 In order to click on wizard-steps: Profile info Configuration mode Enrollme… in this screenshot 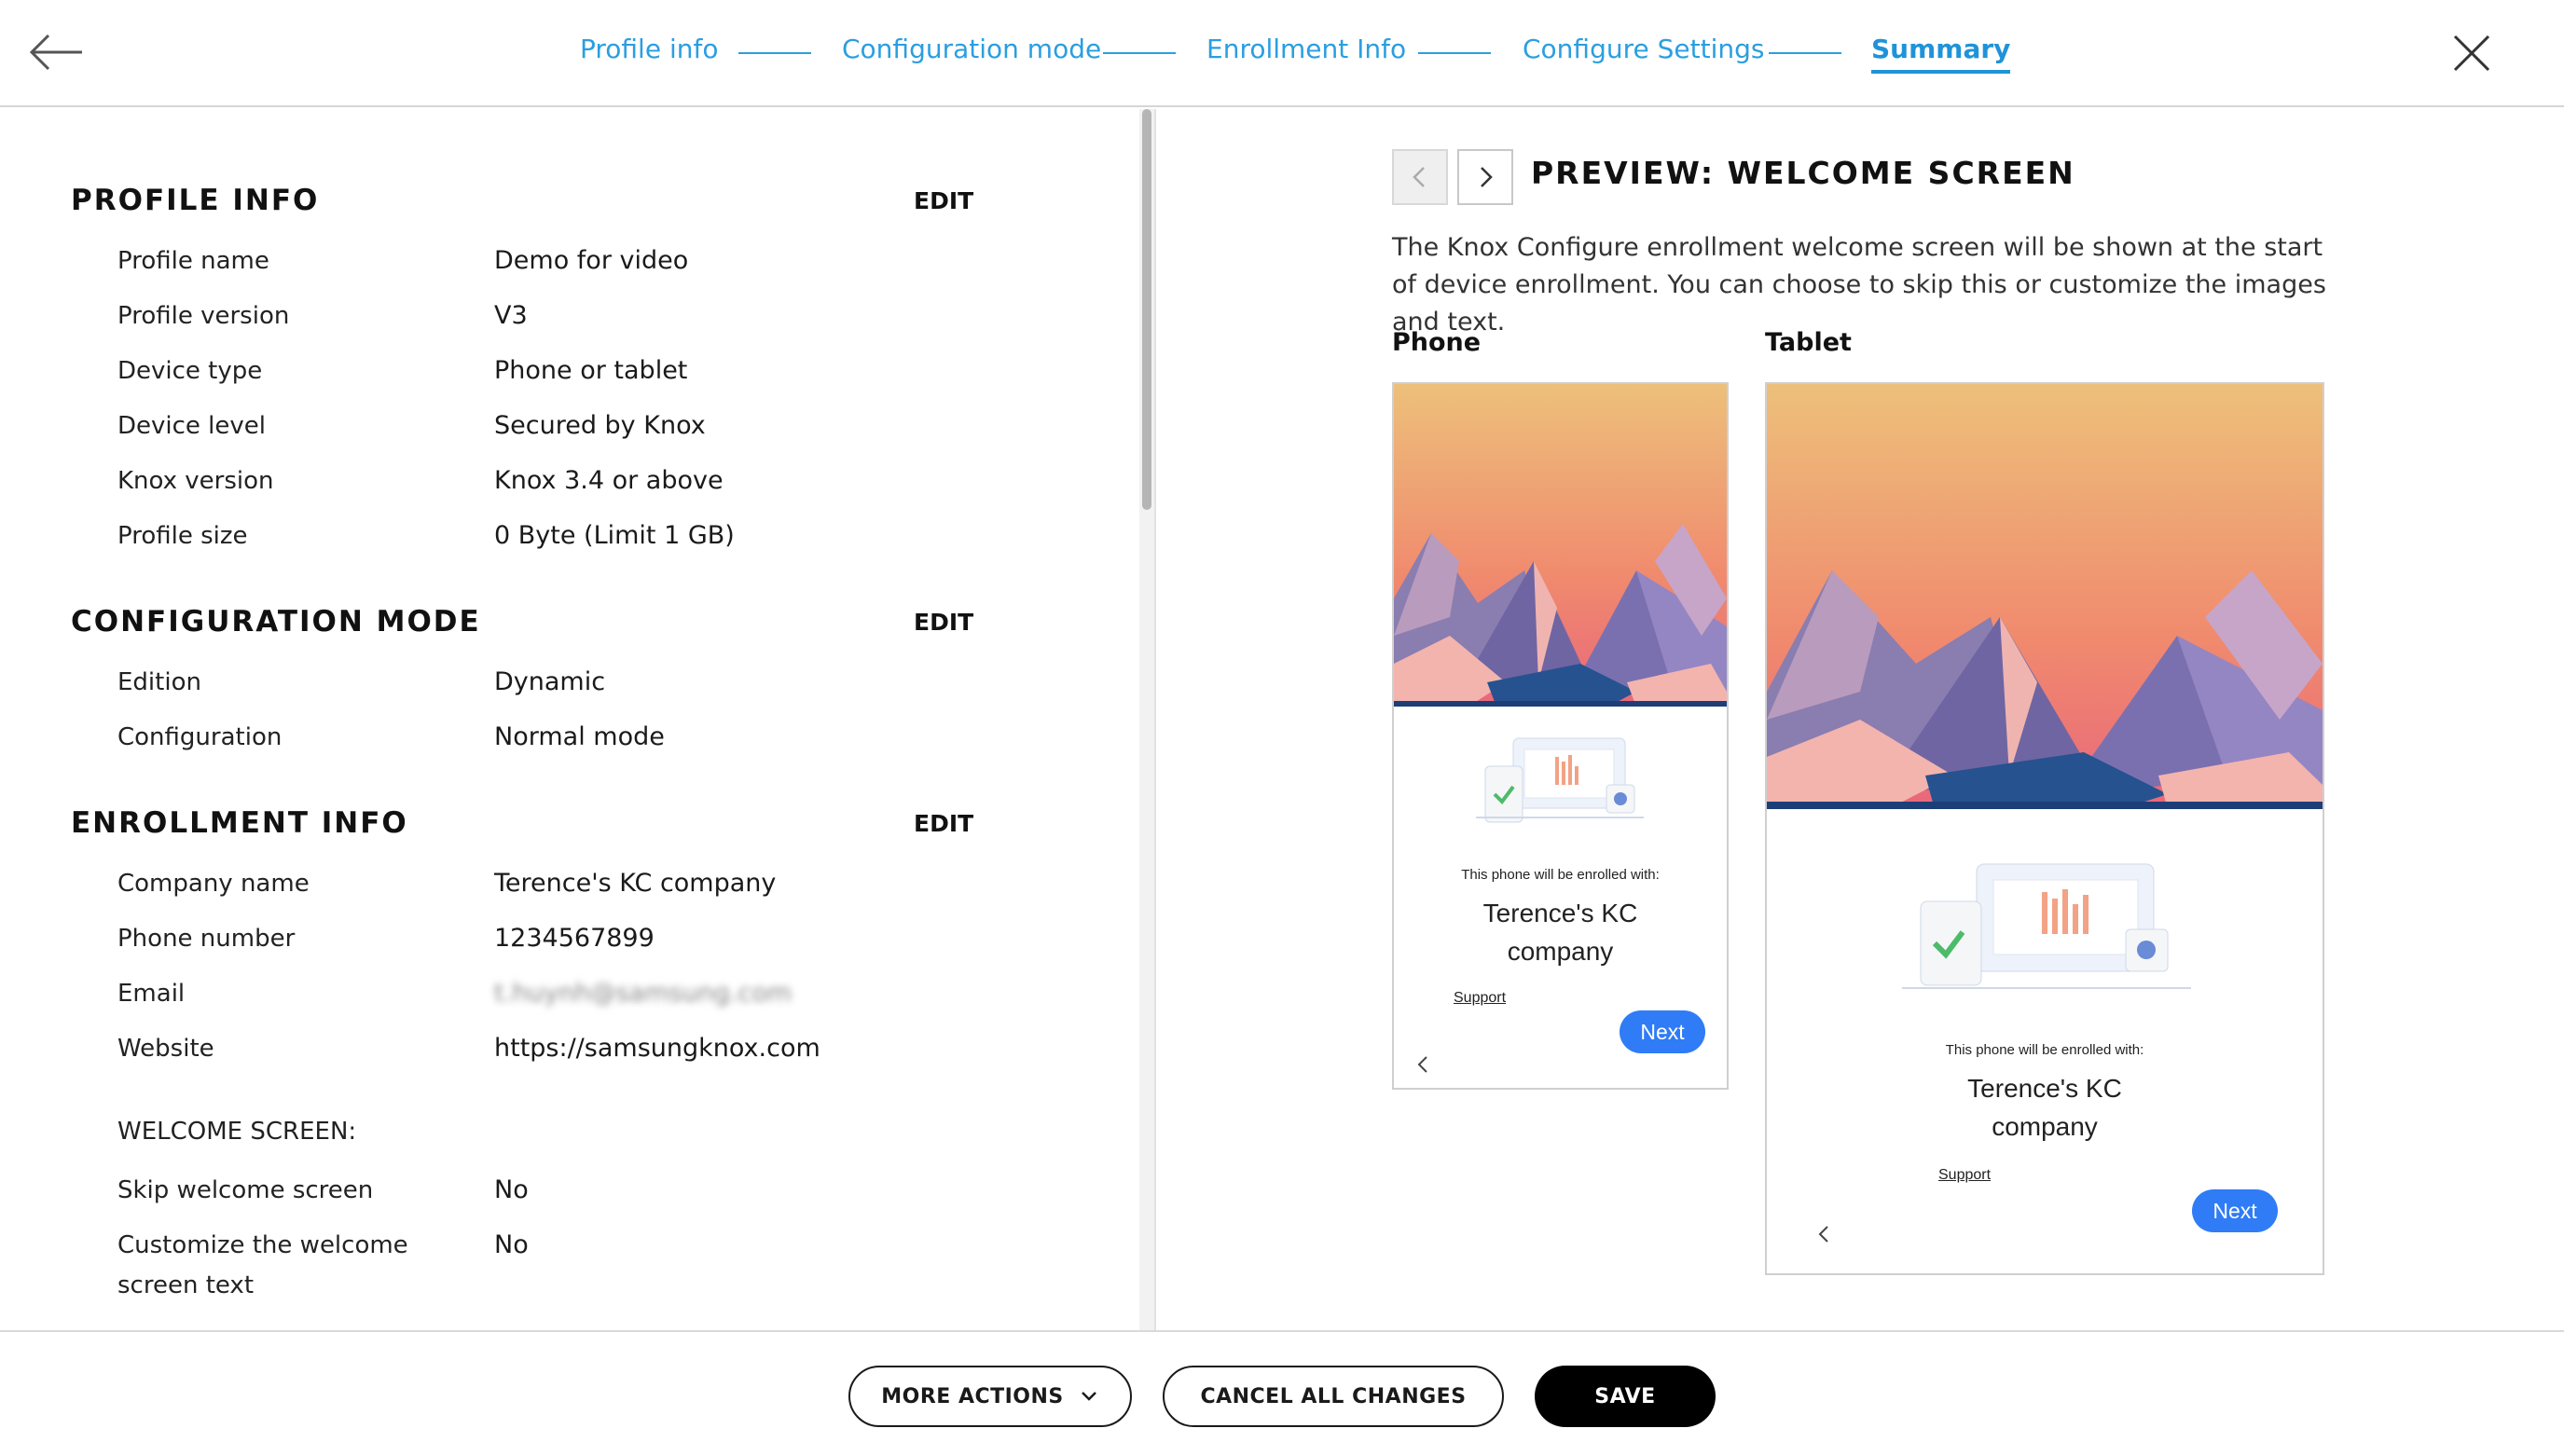, I will do `click(1282, 54)`.